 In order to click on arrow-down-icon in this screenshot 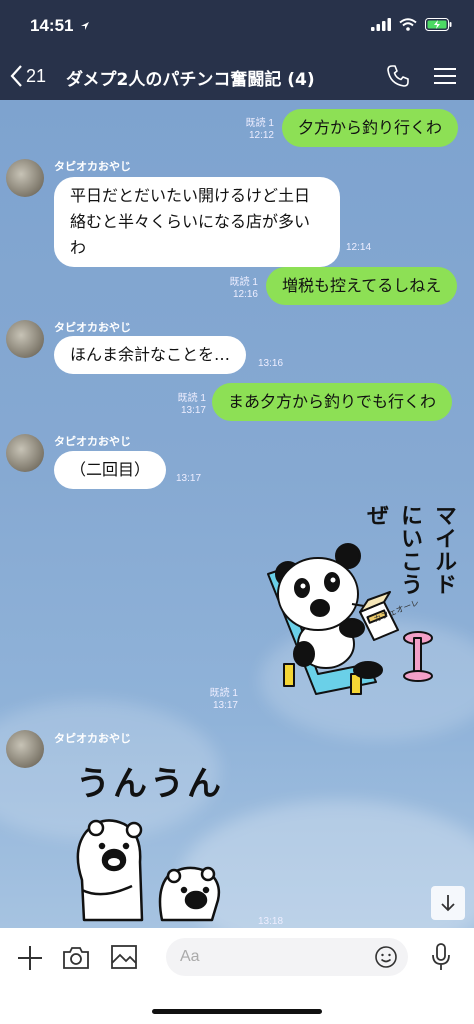, I will do `click(448, 903)`.